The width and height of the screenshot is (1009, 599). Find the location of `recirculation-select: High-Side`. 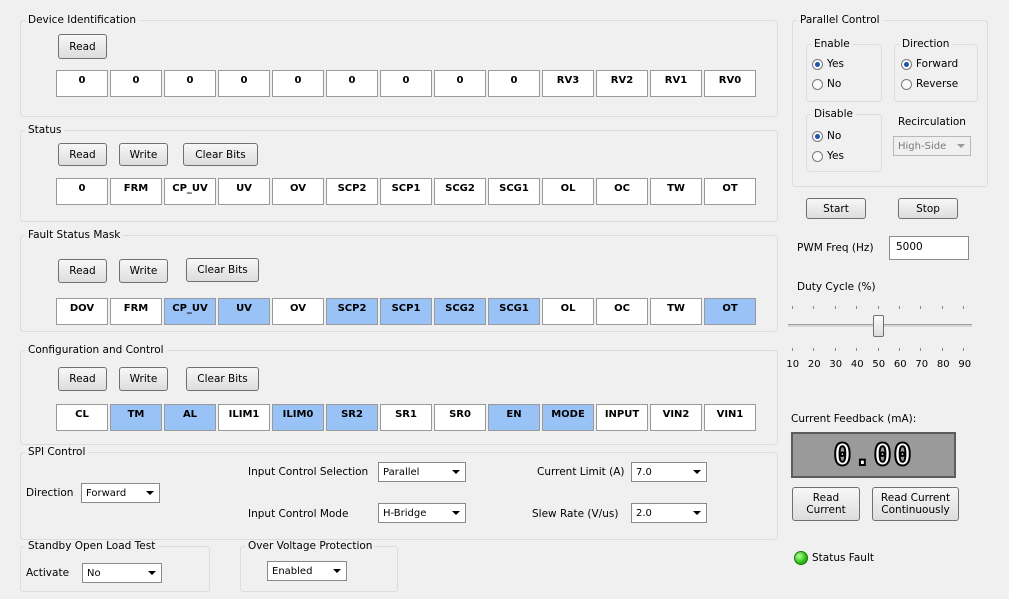

recirculation-select: High-Side is located at coordinates (932, 146).